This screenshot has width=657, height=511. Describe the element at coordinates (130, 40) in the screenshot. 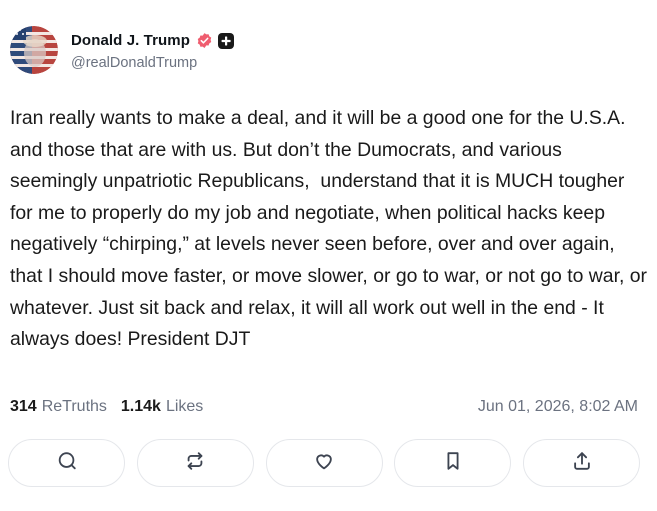

I see `display-name: Donald J. Trump` at that location.